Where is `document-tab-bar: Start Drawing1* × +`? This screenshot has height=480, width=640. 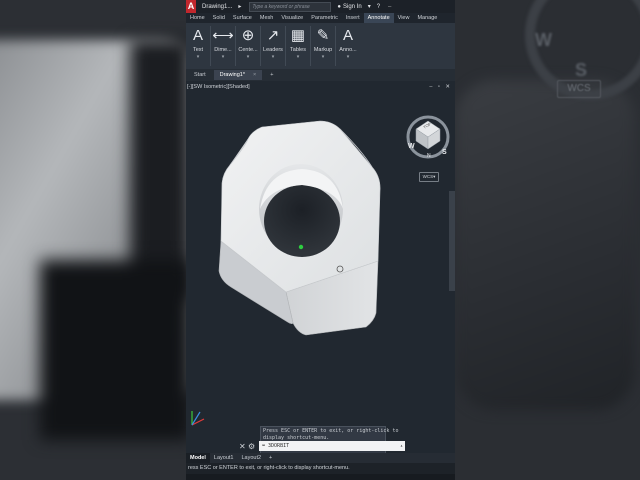
document-tab-bar: Start Drawing1* × + is located at coordinates (320, 75).